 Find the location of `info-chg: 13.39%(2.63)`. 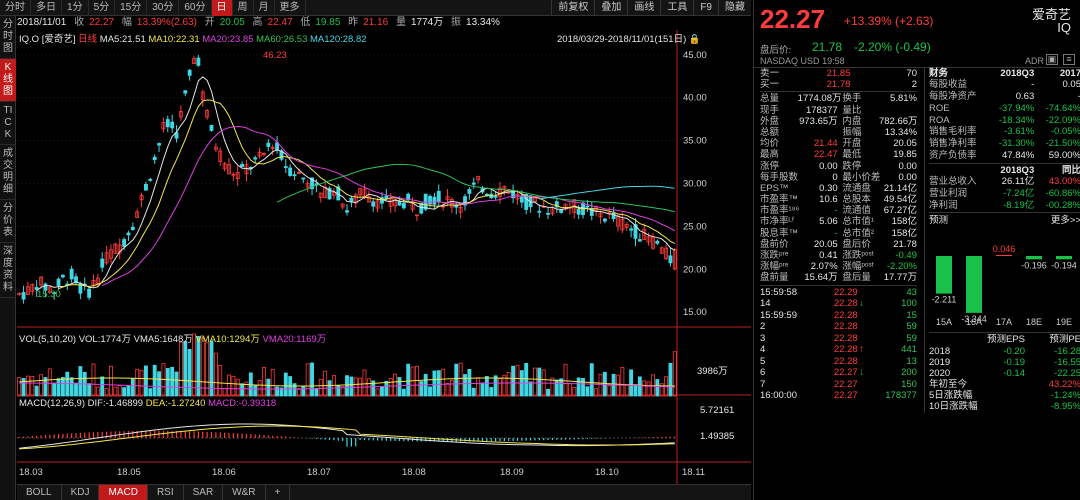

info-chg: 13.39%(2.63) is located at coordinates (166, 22).